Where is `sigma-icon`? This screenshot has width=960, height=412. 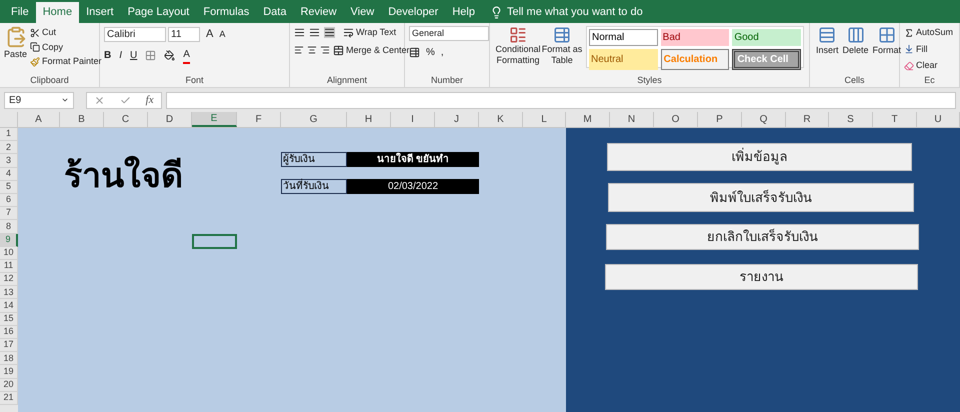 sigma-icon is located at coordinates (909, 33).